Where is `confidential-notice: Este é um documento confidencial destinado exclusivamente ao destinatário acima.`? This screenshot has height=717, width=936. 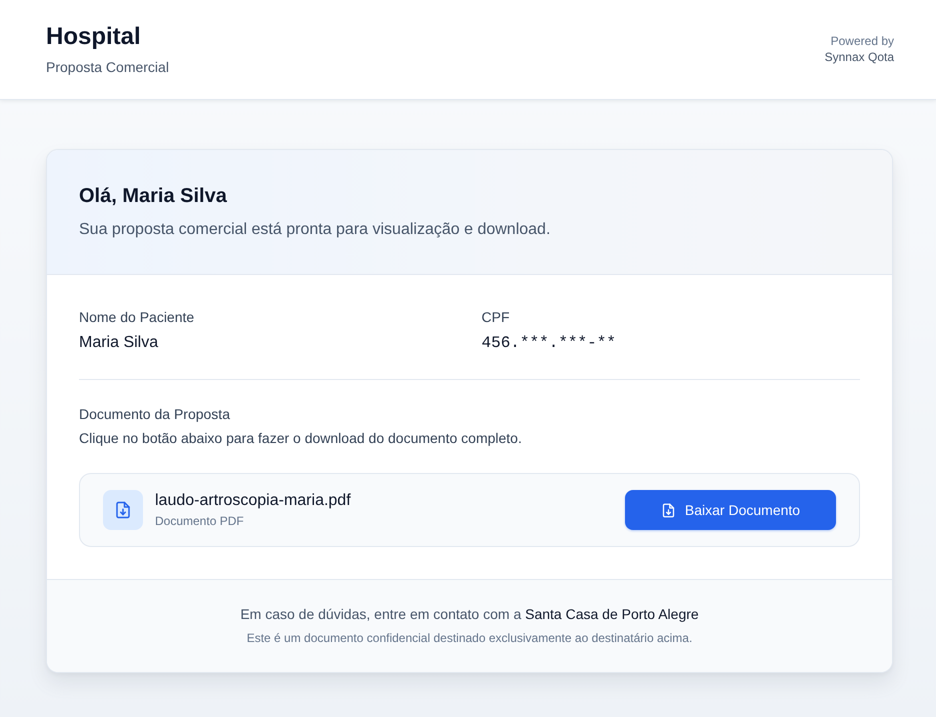
confidential-notice: Este é um documento confidencial destinado exclusivamente ao destinatário acima. is located at coordinates (469, 638).